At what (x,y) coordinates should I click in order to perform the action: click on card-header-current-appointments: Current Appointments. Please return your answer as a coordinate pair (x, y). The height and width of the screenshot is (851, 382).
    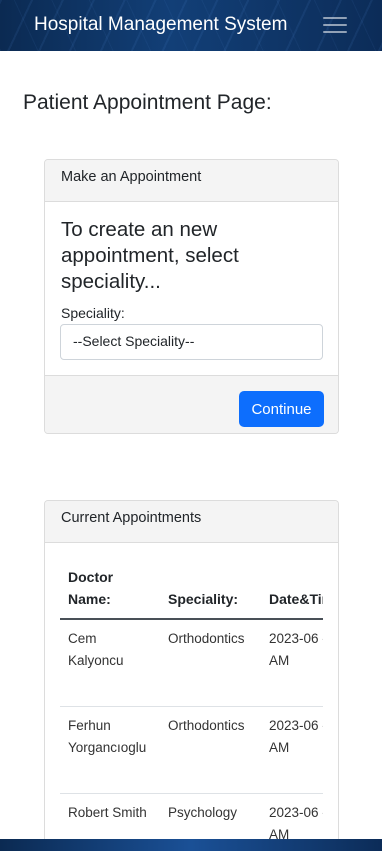
    Looking at the image, I should click on (191, 522).